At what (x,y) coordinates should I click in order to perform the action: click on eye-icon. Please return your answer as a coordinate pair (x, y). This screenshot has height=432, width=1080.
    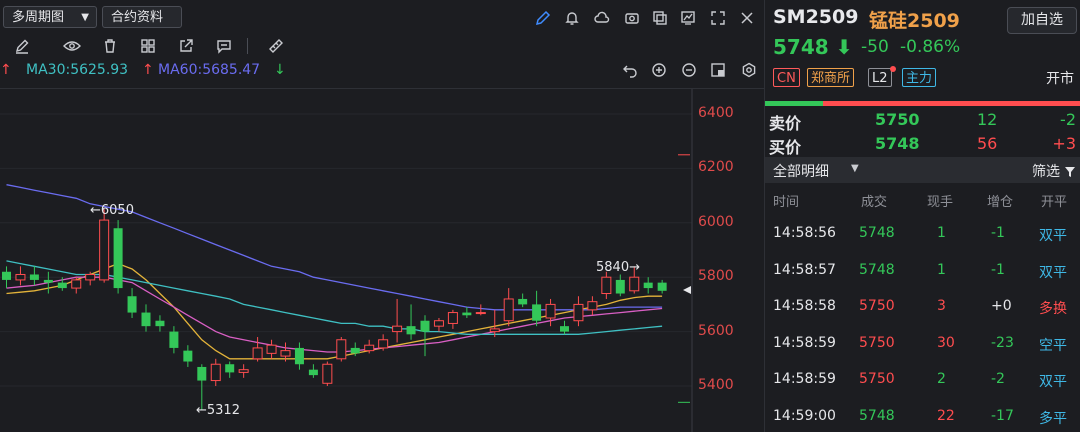
    Looking at the image, I should click on (72, 46).